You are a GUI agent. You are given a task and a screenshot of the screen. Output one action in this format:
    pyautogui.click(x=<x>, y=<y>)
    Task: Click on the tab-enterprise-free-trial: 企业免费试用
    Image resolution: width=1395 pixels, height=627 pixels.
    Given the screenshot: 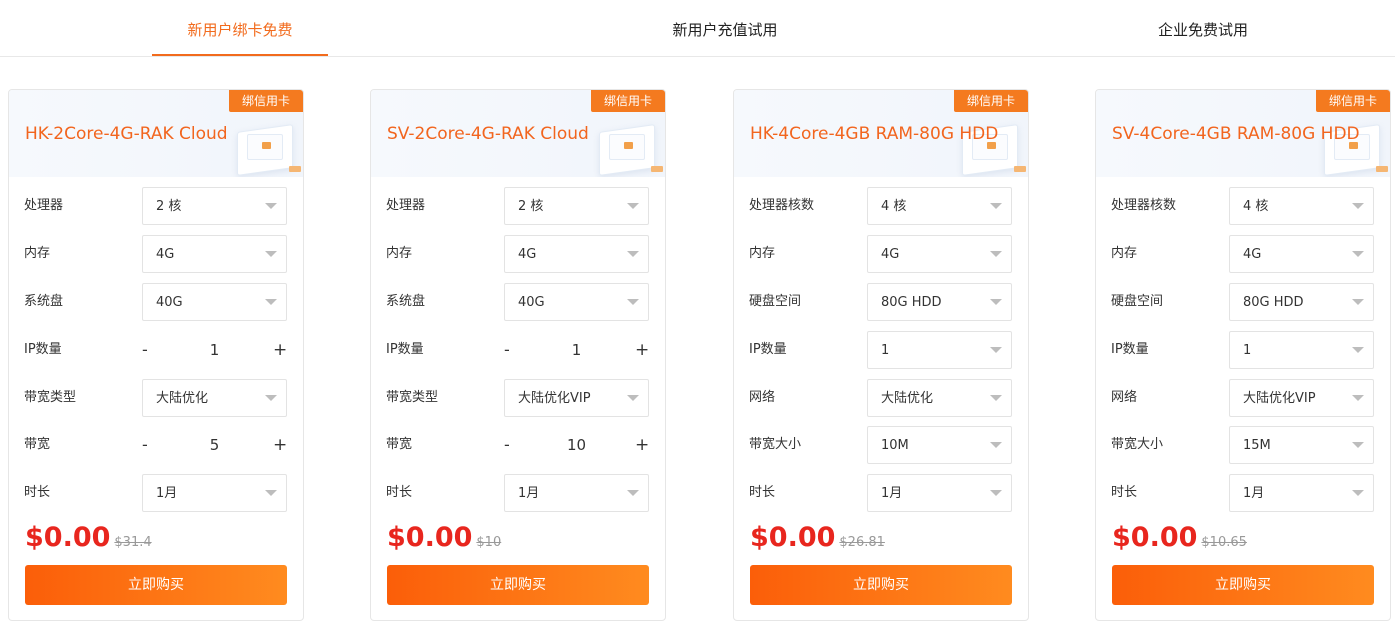 What is the action you would take?
    pyautogui.click(x=1203, y=28)
    